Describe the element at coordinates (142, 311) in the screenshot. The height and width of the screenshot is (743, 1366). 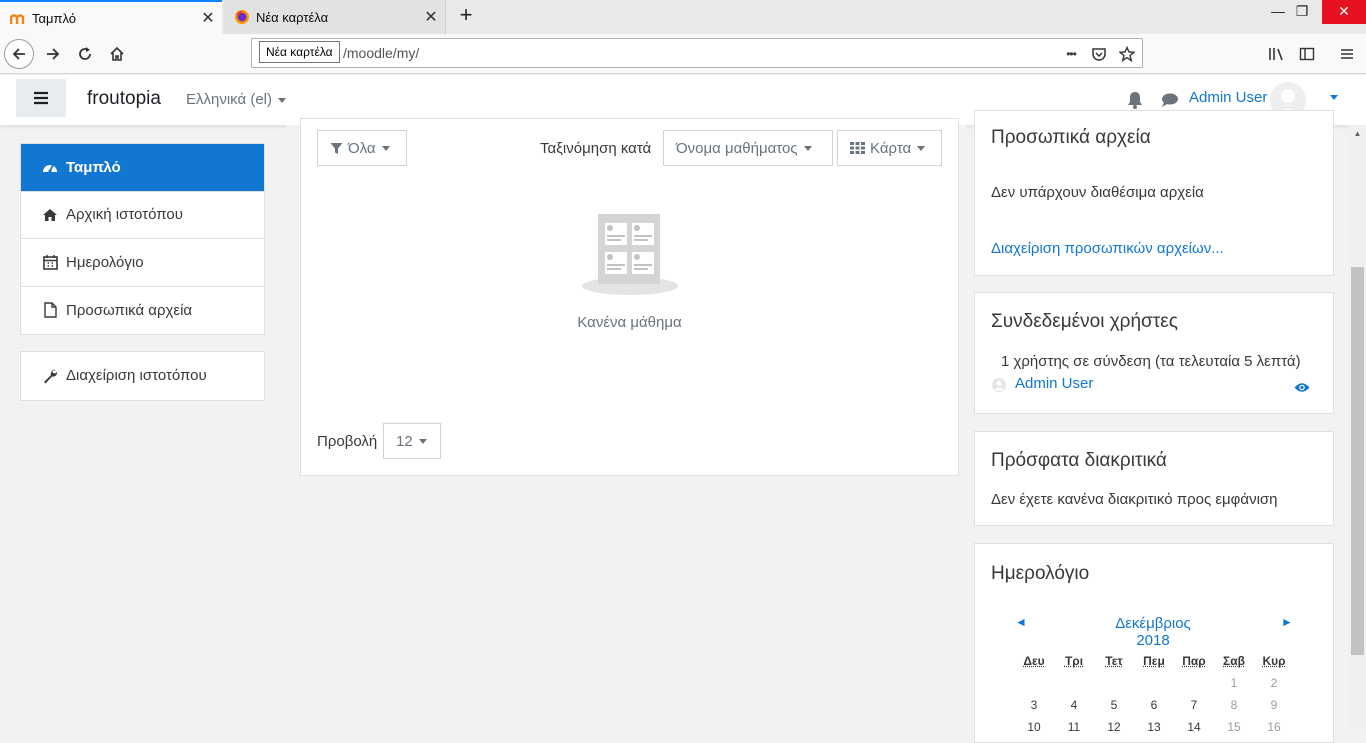
I see `nav-item-private-files: Προσωπικά αρχεία` at that location.